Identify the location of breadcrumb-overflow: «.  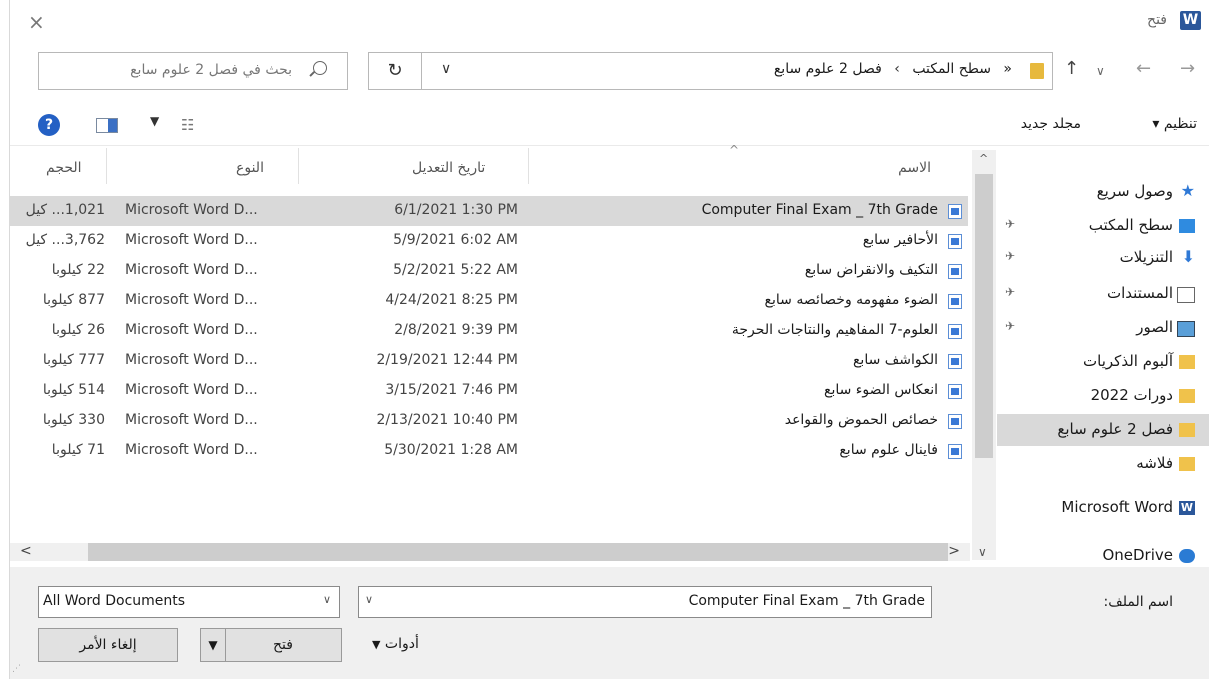
(1007, 69).